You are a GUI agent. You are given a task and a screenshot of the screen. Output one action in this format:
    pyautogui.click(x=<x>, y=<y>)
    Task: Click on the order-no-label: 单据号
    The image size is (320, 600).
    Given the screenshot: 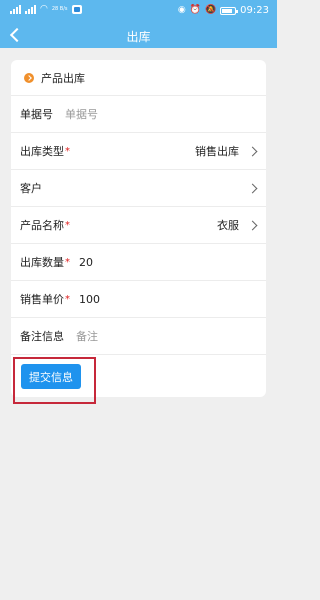 What is the action you would take?
    pyautogui.click(x=36, y=114)
    